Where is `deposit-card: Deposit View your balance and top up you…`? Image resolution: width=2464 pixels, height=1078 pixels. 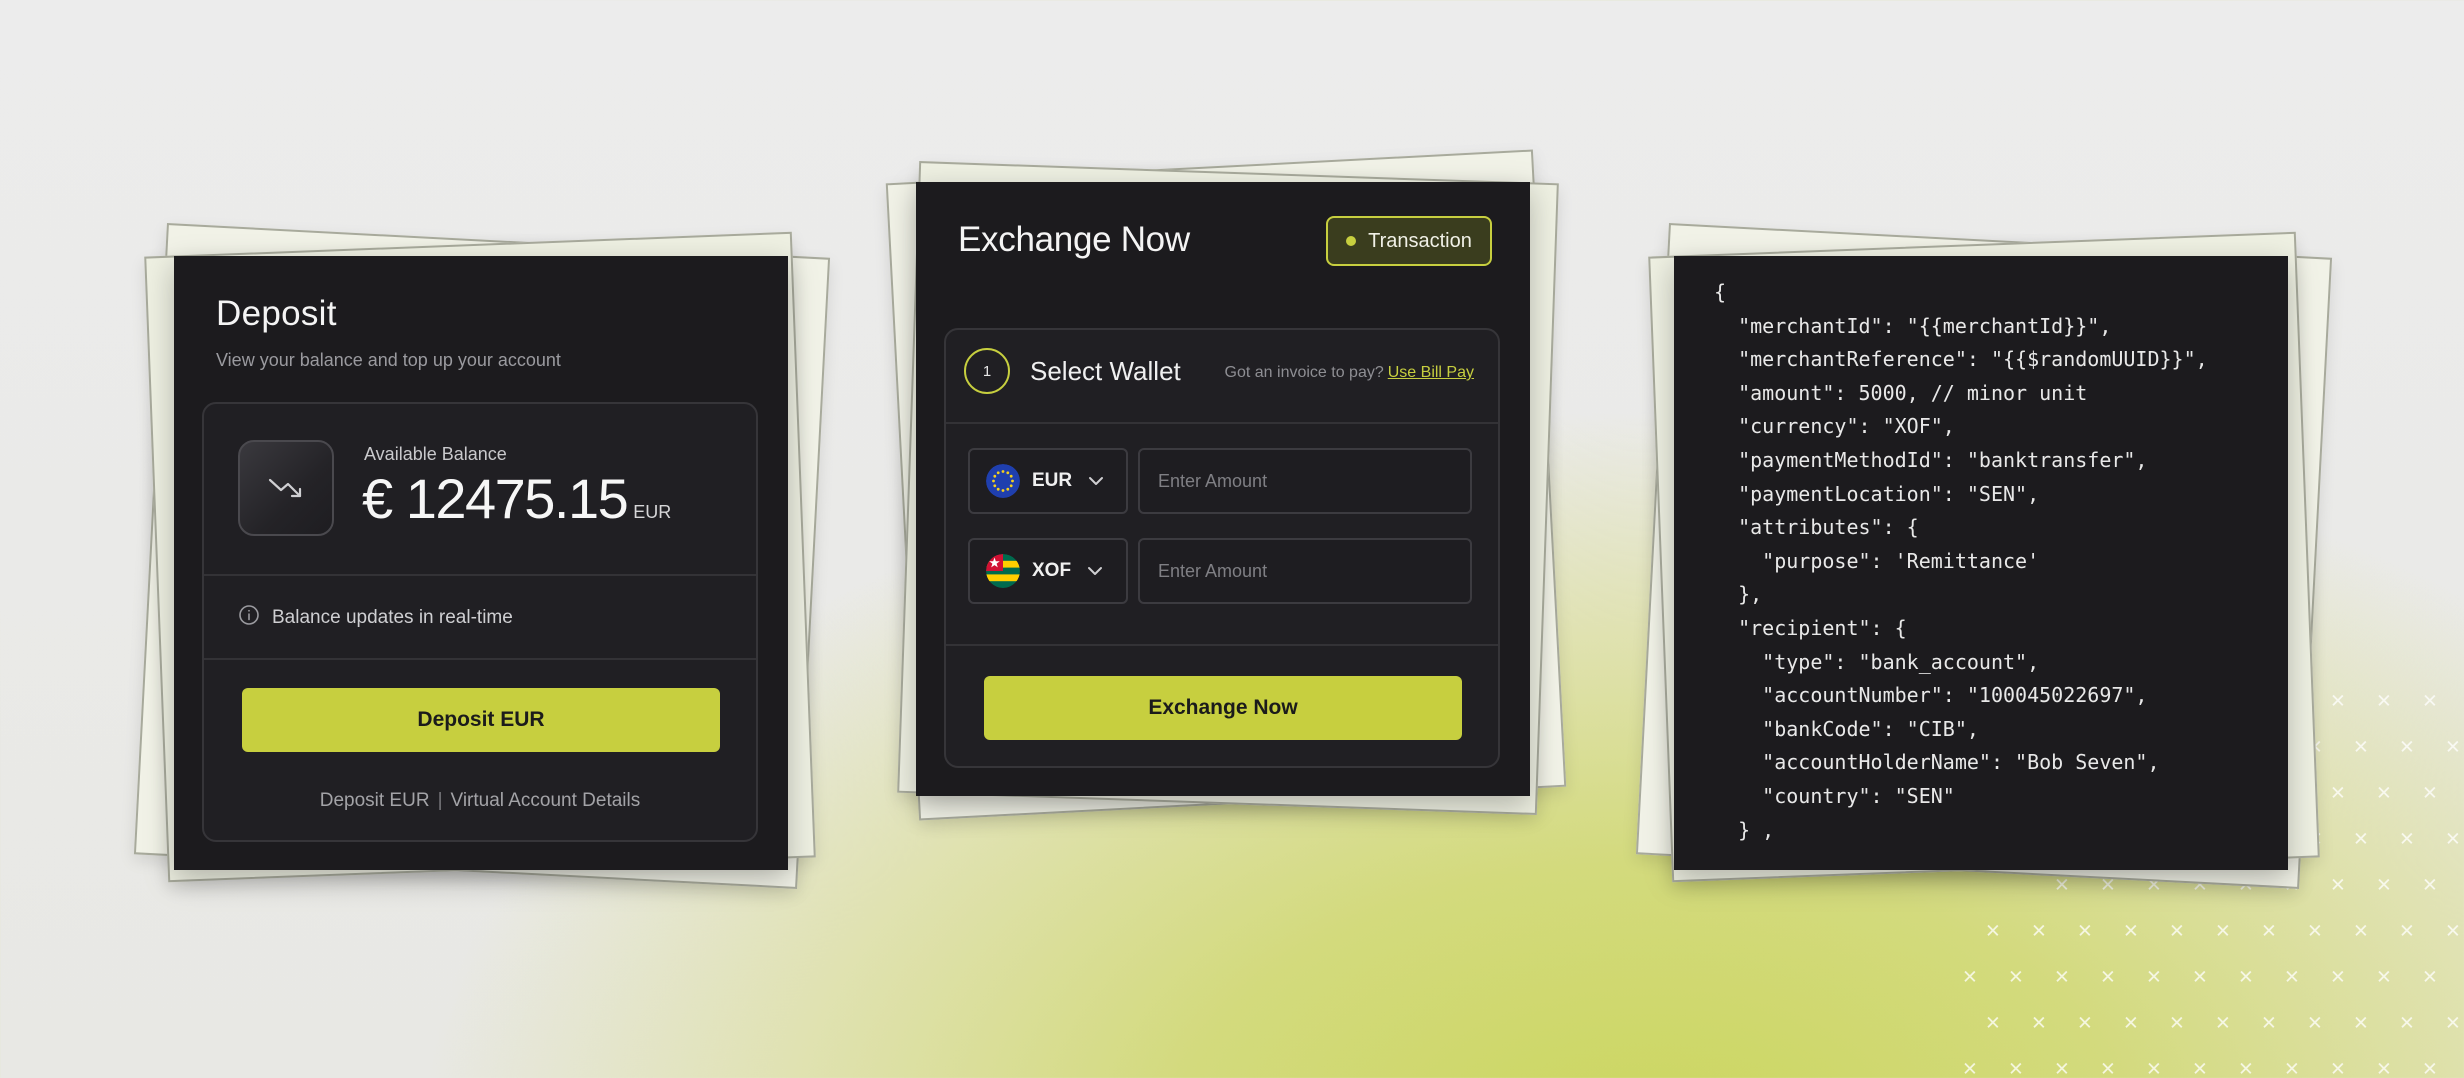 deposit-card: Deposit View your balance and top up you… is located at coordinates (481, 563).